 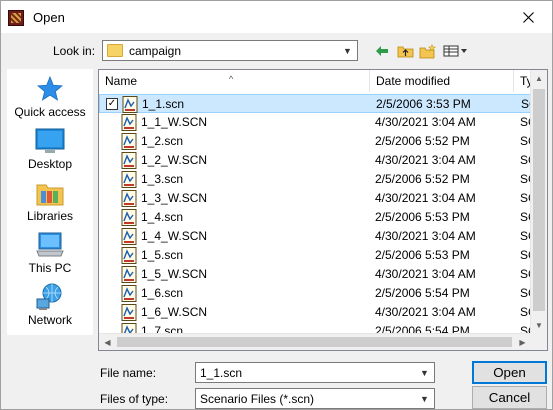 I want to click on column-header-date: Date modified, so click(x=442, y=81).